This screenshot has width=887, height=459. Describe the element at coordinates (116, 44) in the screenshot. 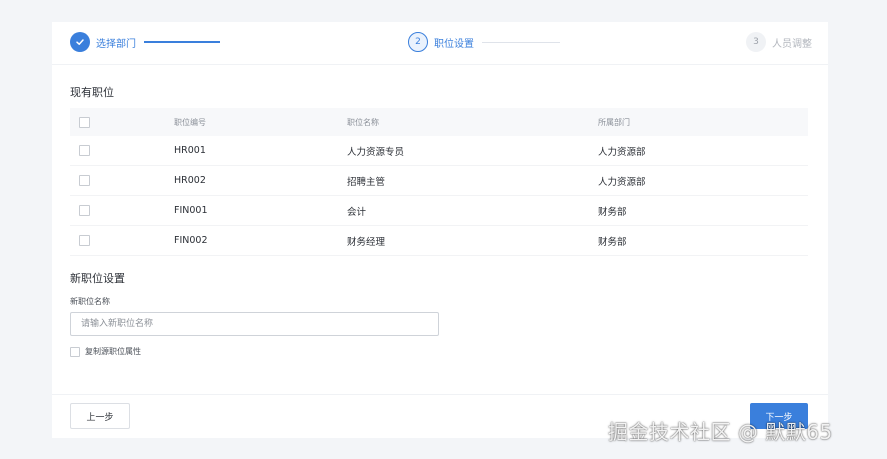

I see `step-label: 选择部门` at that location.